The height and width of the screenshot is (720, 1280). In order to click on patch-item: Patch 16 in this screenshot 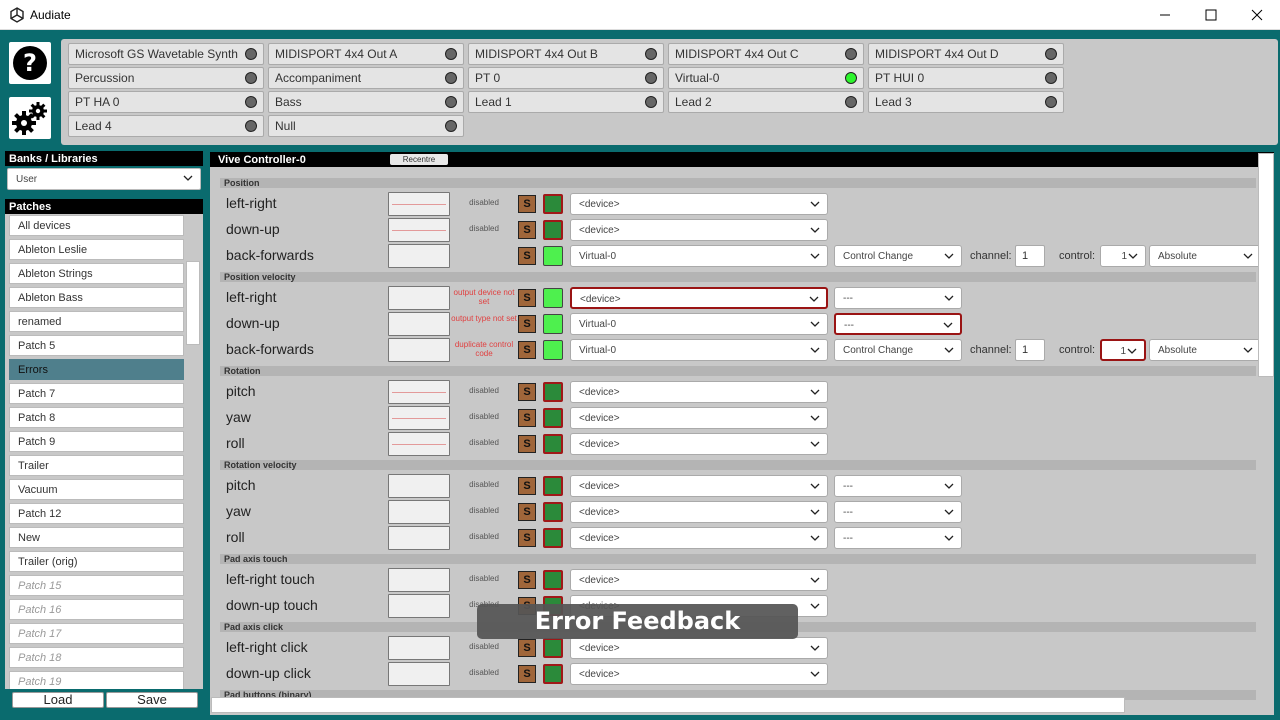, I will do `click(96, 609)`.